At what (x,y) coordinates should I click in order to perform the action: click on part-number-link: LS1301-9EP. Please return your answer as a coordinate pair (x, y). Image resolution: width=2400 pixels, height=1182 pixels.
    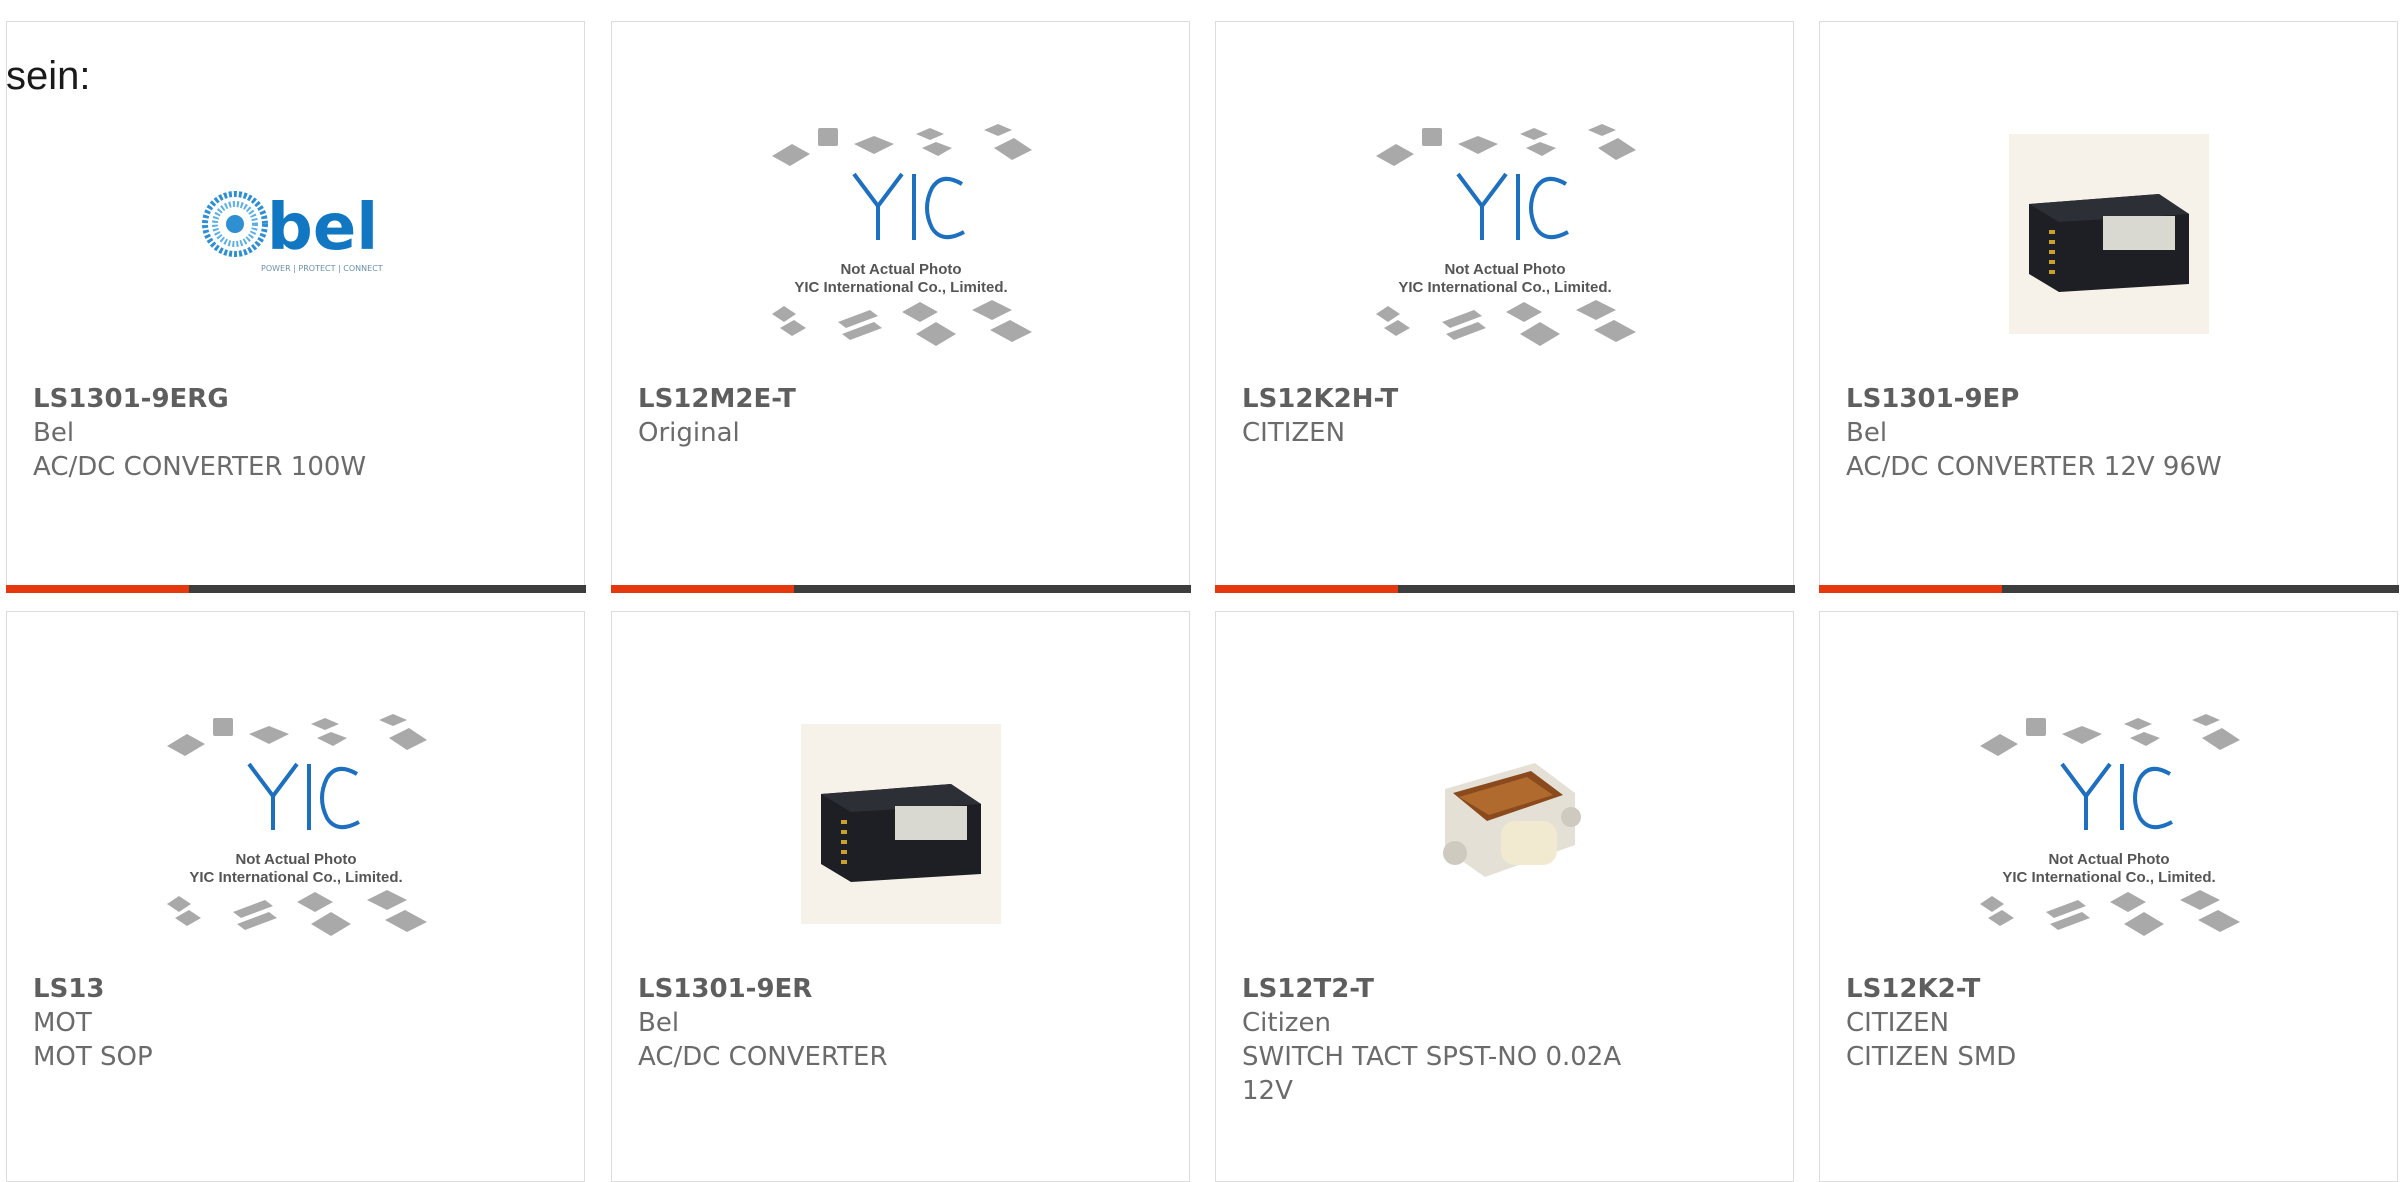
    Looking at the image, I should click on (1932, 399).